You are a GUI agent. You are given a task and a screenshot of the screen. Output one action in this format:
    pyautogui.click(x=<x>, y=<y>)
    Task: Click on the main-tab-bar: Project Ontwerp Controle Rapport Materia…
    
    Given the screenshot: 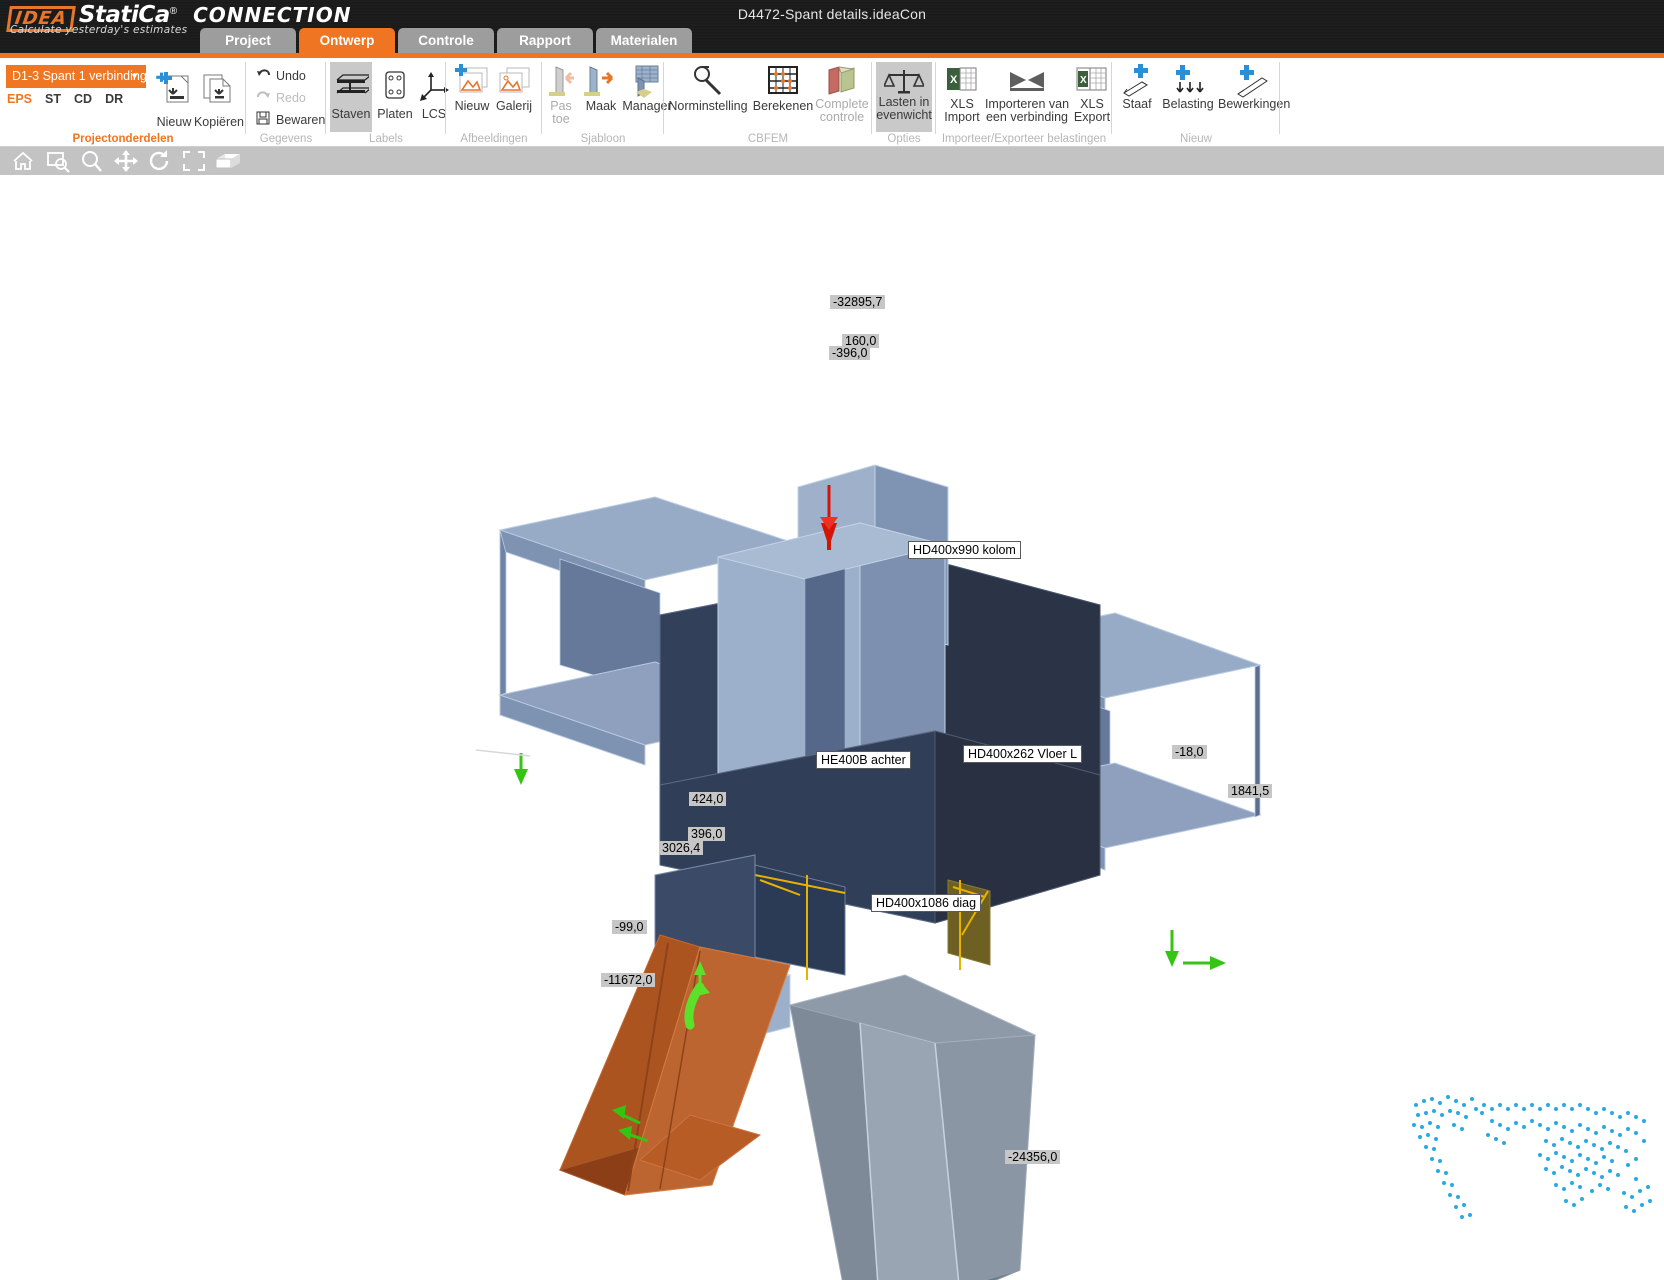 What is the action you would take?
    pyautogui.click(x=446, y=42)
    